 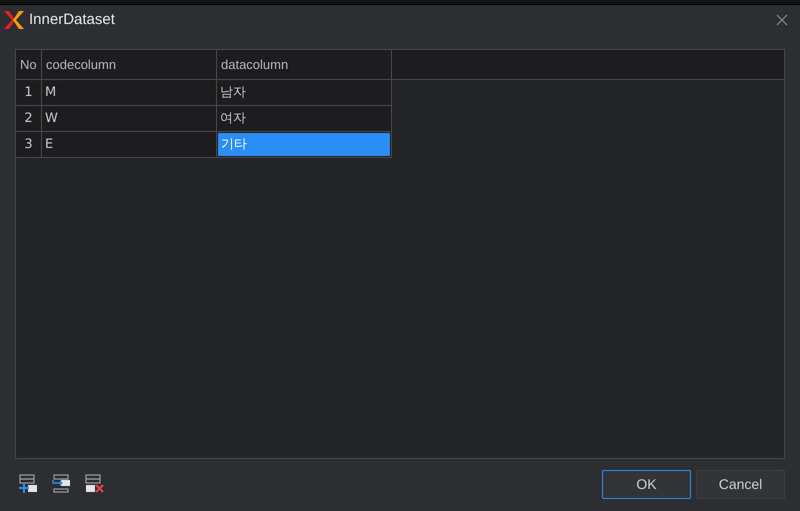 I want to click on close-icon, so click(x=782, y=20).